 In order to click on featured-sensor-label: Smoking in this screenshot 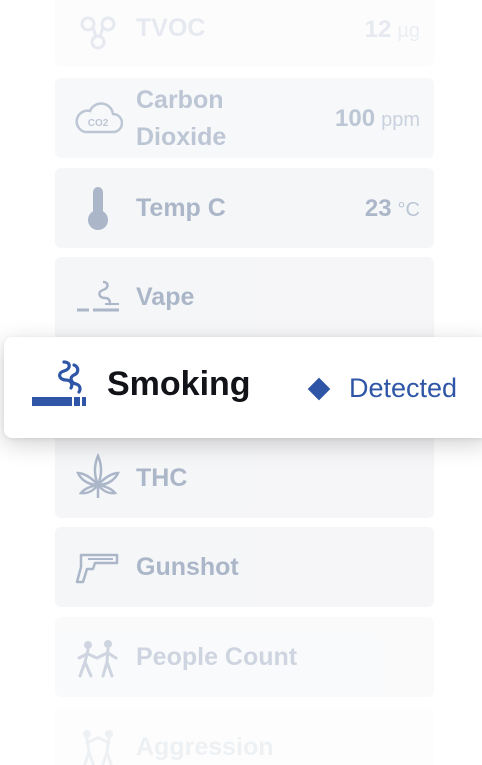, I will do `click(179, 384)`.